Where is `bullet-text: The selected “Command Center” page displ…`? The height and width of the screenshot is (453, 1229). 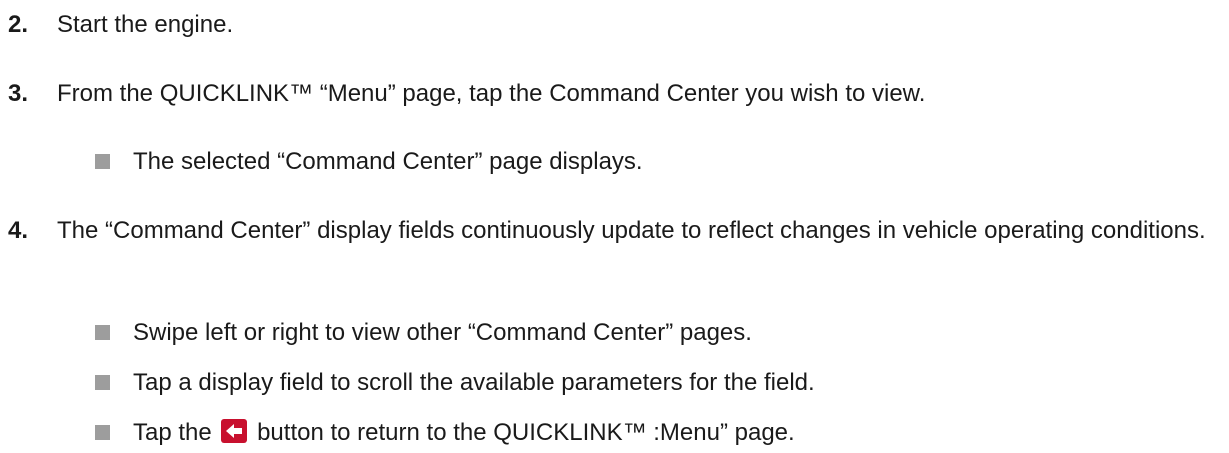
bullet-text: The selected “Command Center” page displ… is located at coordinates (388, 161).